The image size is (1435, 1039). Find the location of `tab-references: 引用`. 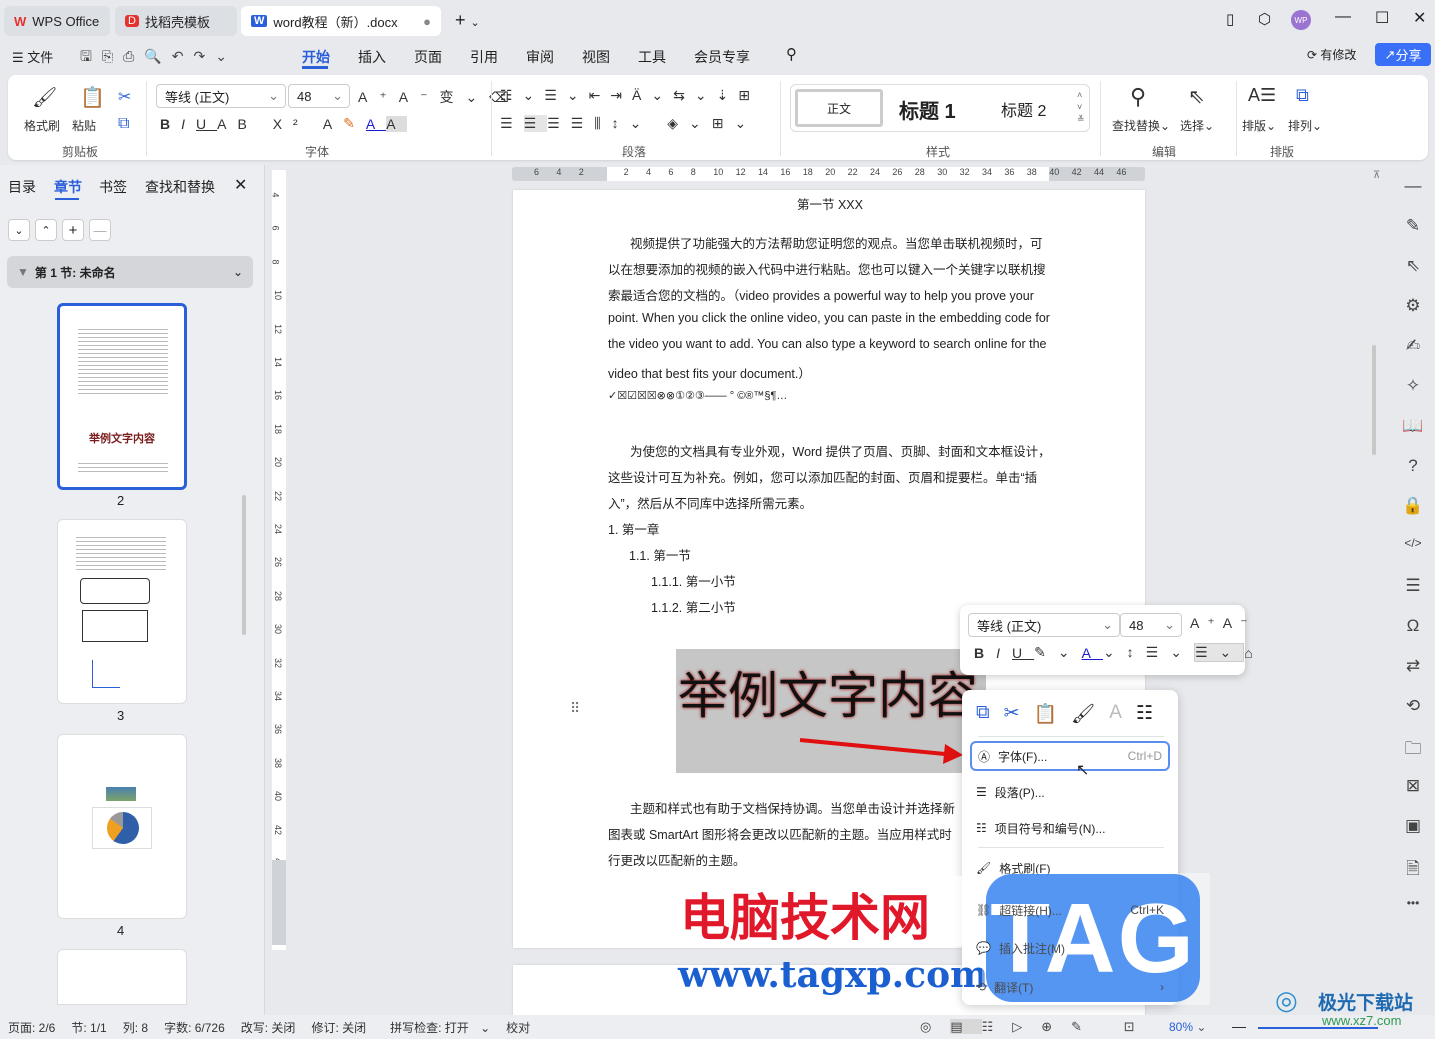

tab-references: 引用 is located at coordinates (484, 57).